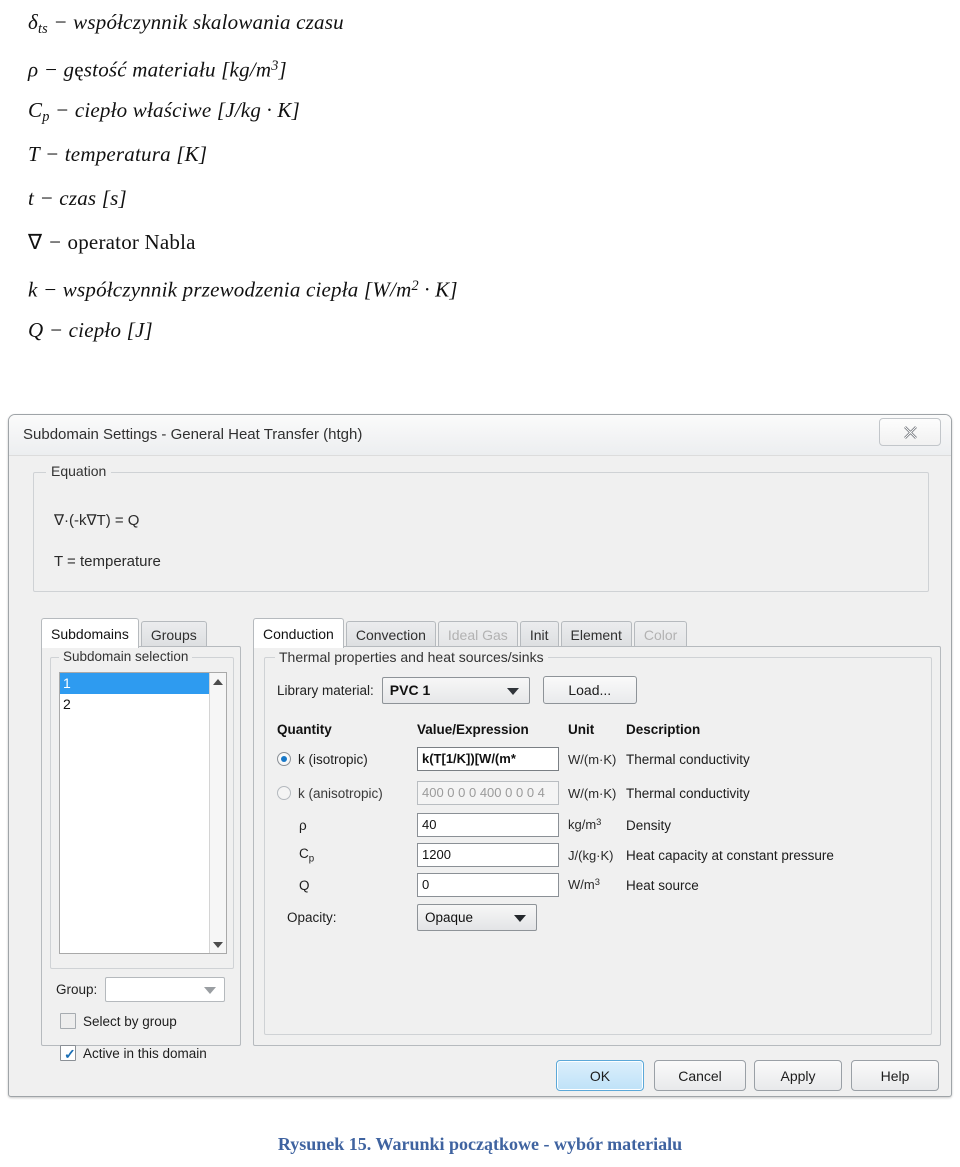  Describe the element at coordinates (325, 690) in the screenshot. I see `library-material-label: Library material:` at that location.